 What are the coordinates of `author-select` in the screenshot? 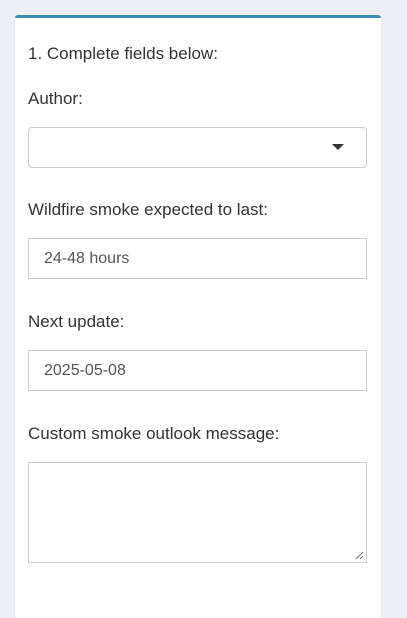 It's located at (197, 147).